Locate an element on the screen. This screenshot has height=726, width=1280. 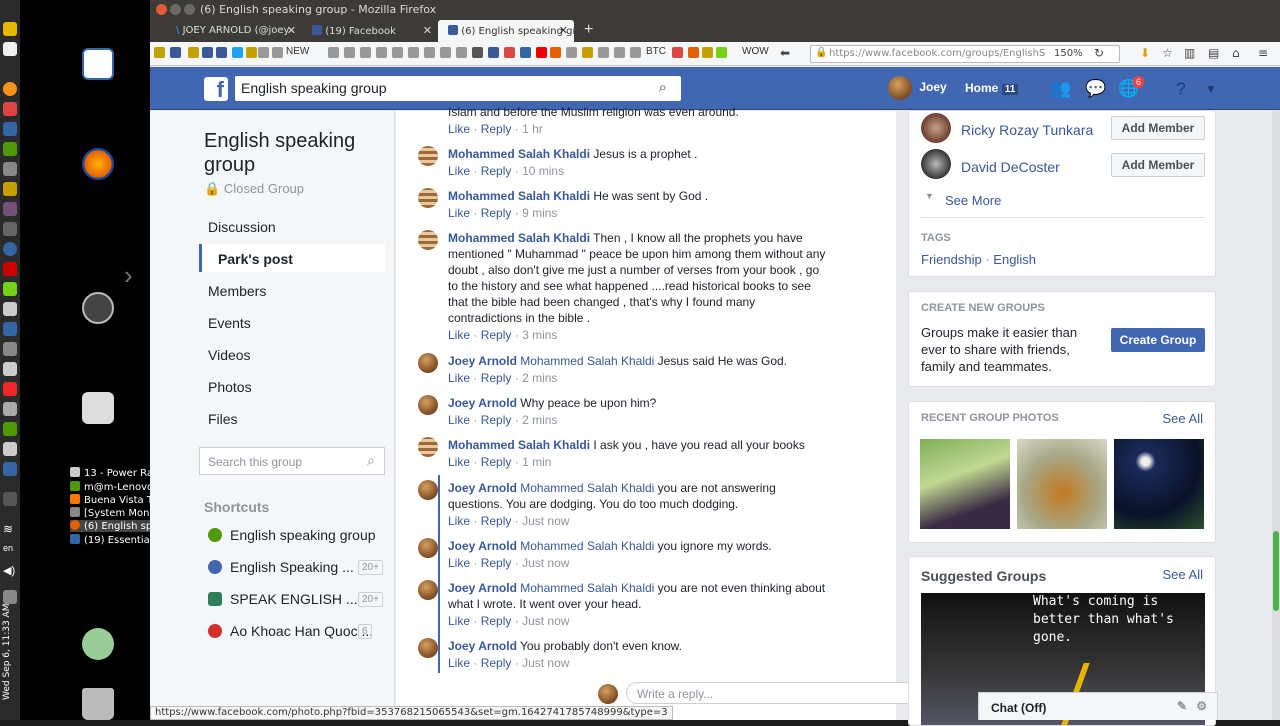
comment-author: Mohammed Salah Khaldi is located at coordinates (519, 238).